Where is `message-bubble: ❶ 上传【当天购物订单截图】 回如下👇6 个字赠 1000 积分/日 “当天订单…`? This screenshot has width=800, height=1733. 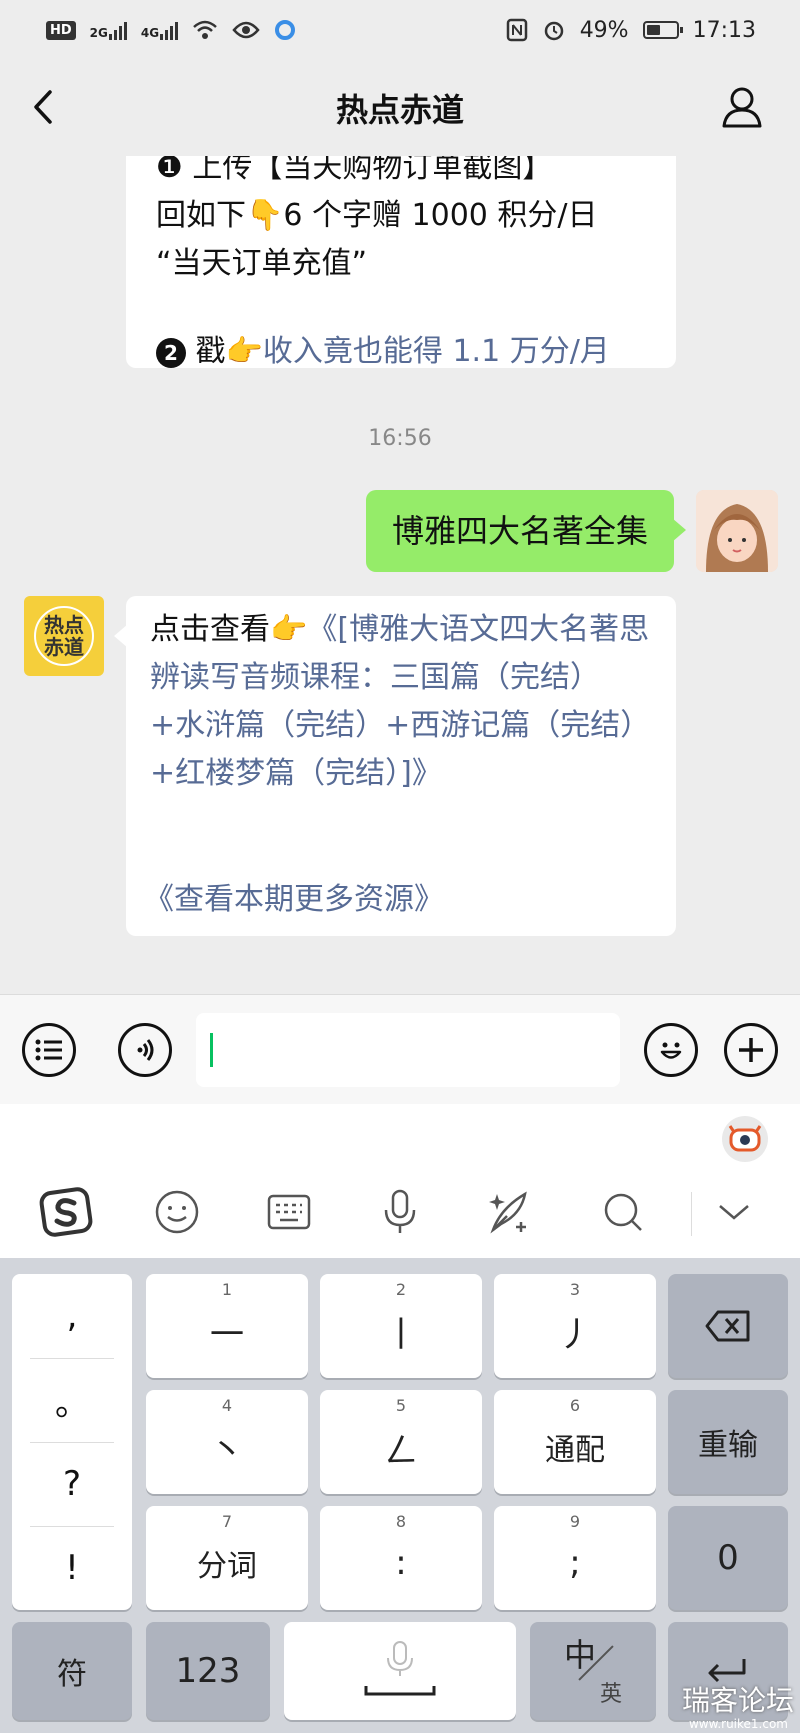
message-bubble: ❶ 上传【当天购物订单截图】 回如下👇6 个字赠 1000 积分/日 “当天订单… is located at coordinates (401, 262).